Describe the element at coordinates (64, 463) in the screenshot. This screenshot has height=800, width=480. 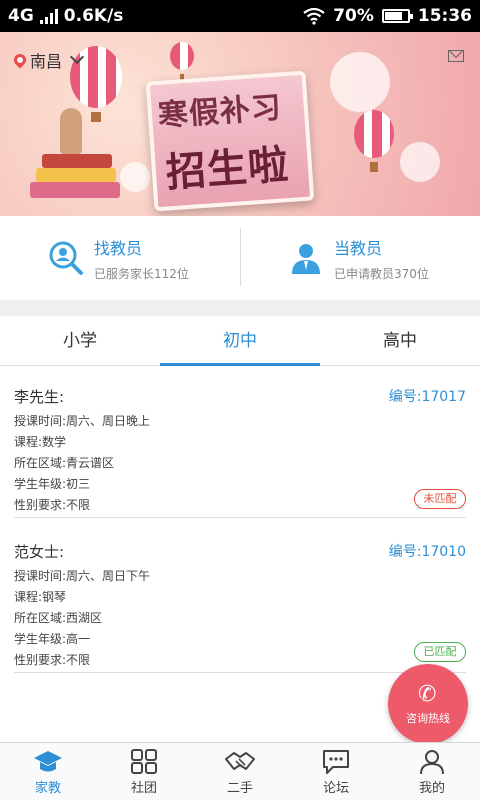
I see `area: 所在区域:青云谱区` at that location.